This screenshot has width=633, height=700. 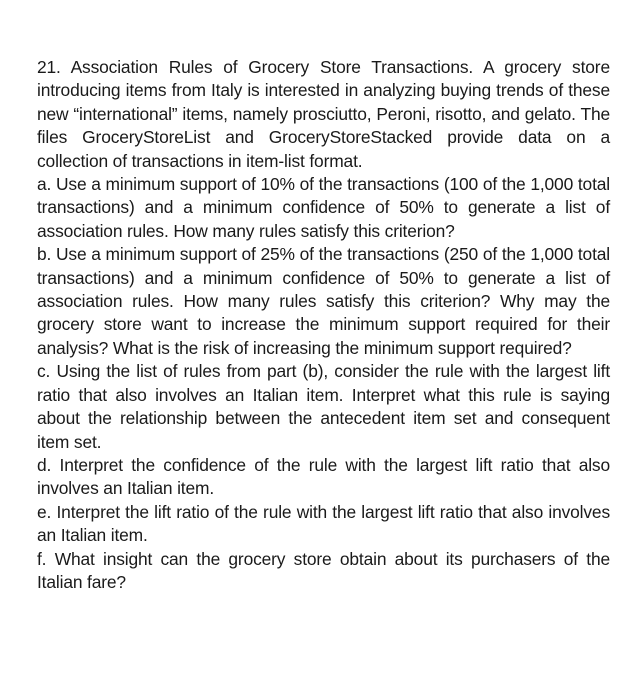 What do you see at coordinates (44, 254) in the screenshot?
I see `part-label: b.` at bounding box center [44, 254].